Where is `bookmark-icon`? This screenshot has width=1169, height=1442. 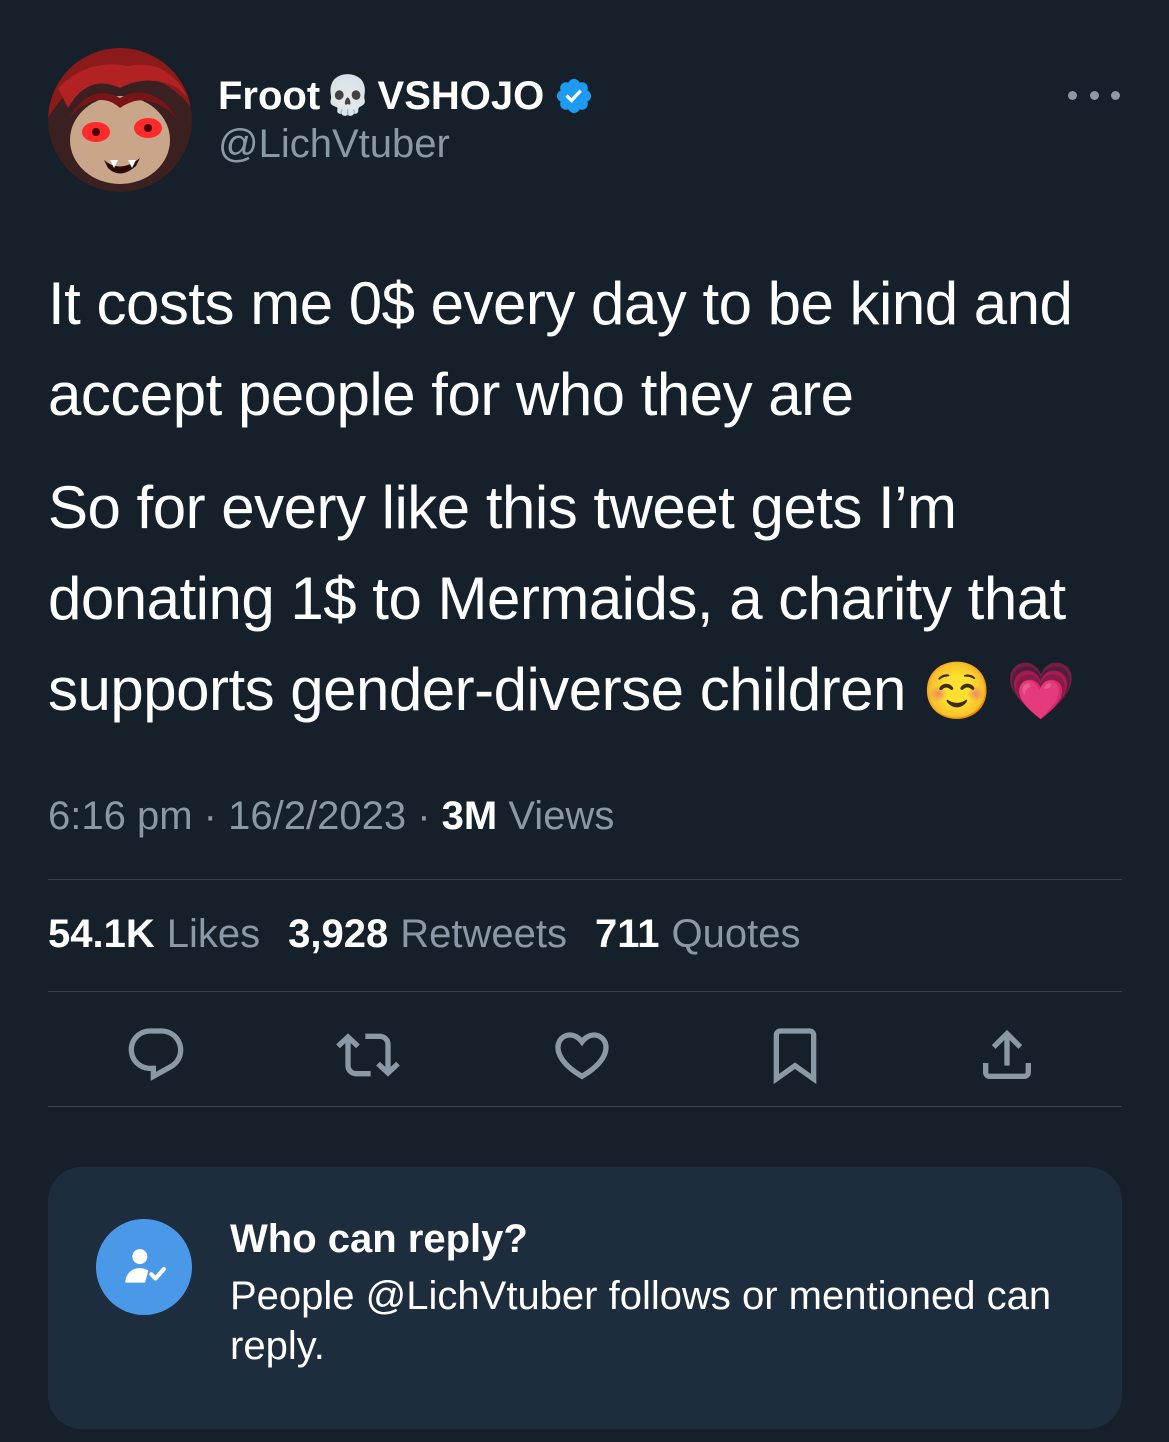 bookmark-icon is located at coordinates (795, 1056).